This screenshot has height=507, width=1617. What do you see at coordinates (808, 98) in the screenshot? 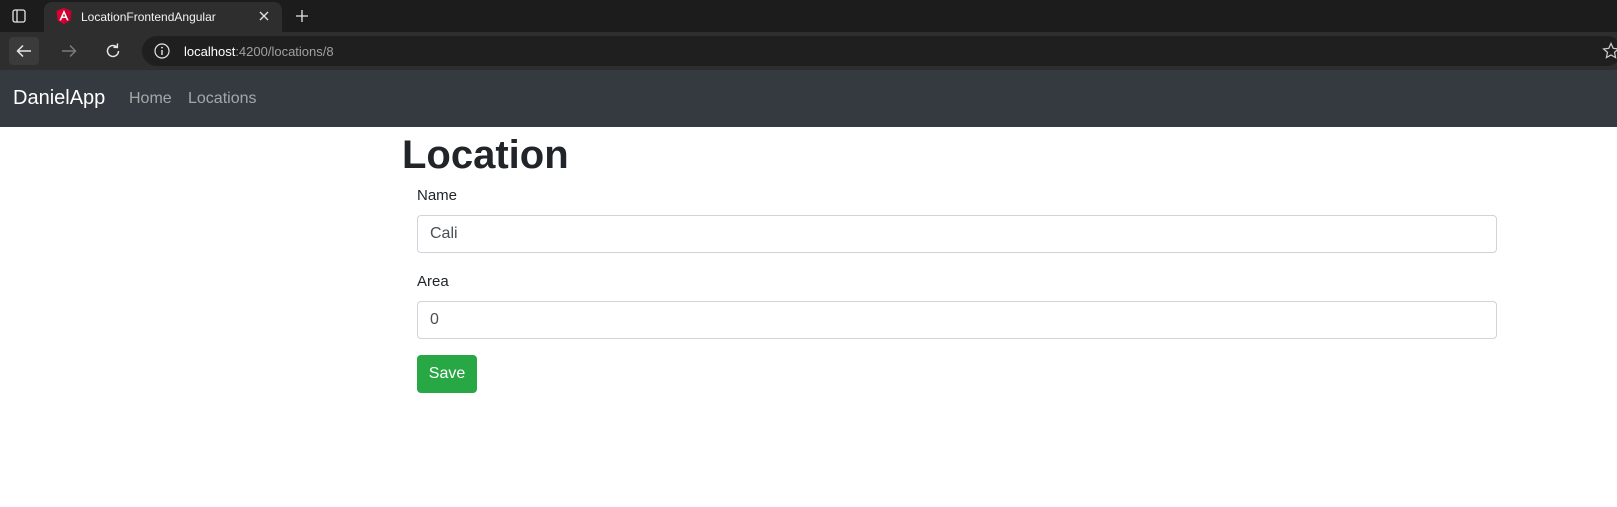
I see `app-navbar: DanielApp Home Locations` at bounding box center [808, 98].